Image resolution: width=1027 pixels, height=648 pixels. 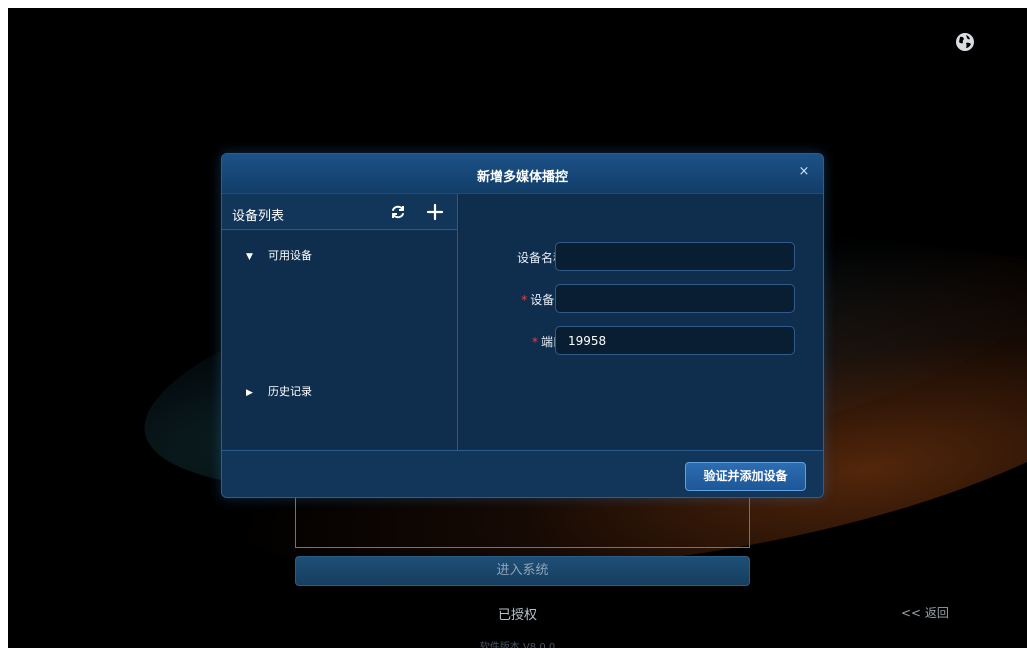 I want to click on globe-icon, so click(x=965, y=42).